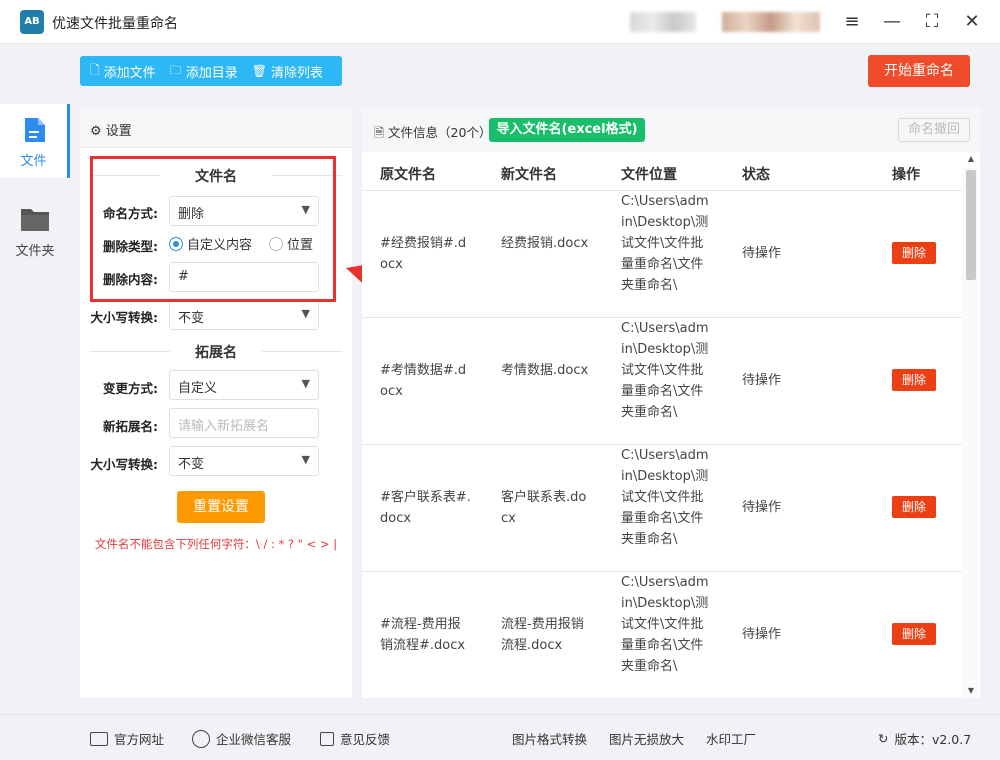 The height and width of the screenshot is (760, 1000). I want to click on file-info-icon: 🗎, so click(379, 132).